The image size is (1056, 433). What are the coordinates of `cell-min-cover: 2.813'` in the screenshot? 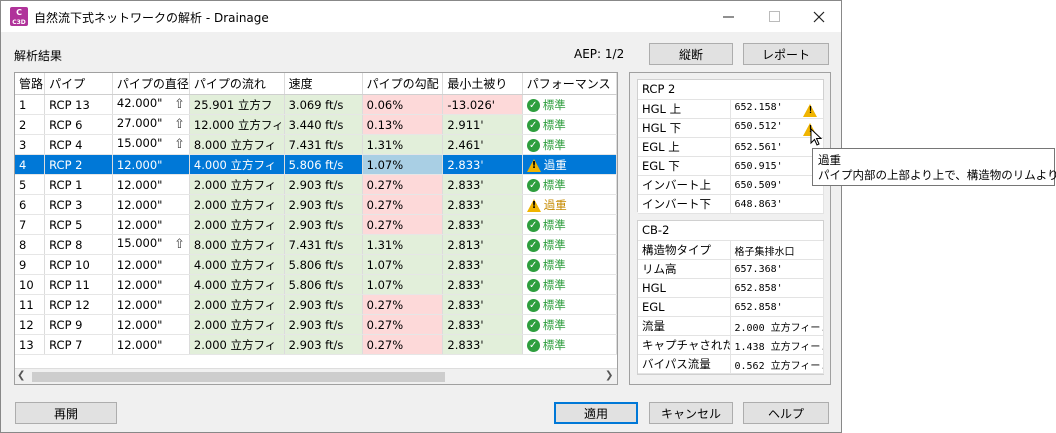 It's located at (482, 244).